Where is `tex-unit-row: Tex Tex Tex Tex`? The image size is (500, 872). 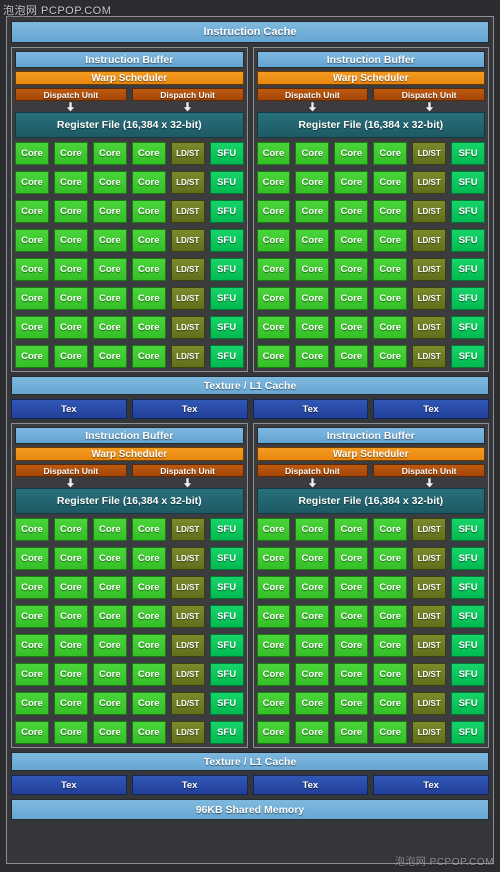
tex-unit-row: Tex Tex Tex Tex is located at coordinates (250, 409).